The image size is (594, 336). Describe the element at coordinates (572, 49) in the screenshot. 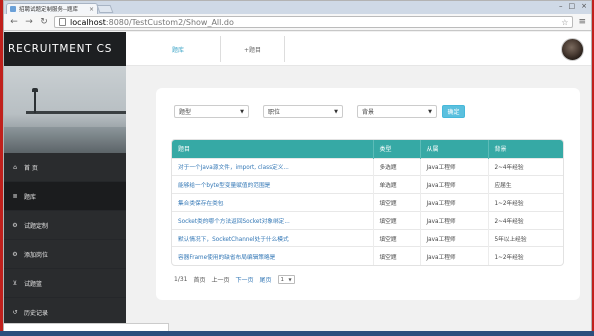

I see `avatar` at that location.